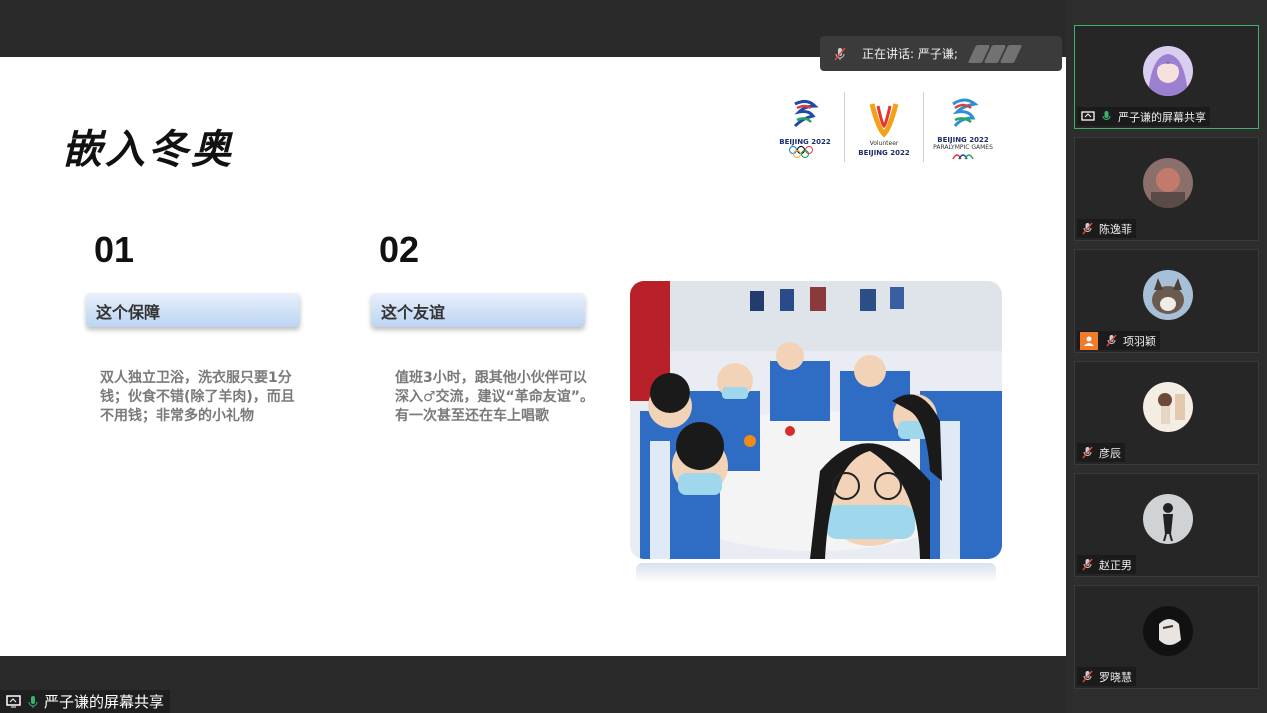  What do you see at coordinates (197, 397) in the screenshot?
I see `item-text: 双人独立卫浴，洗衣服只要1分钱；伙食不错(除了羊肉)，而且不用钱；非常多的小礼物` at bounding box center [197, 397].